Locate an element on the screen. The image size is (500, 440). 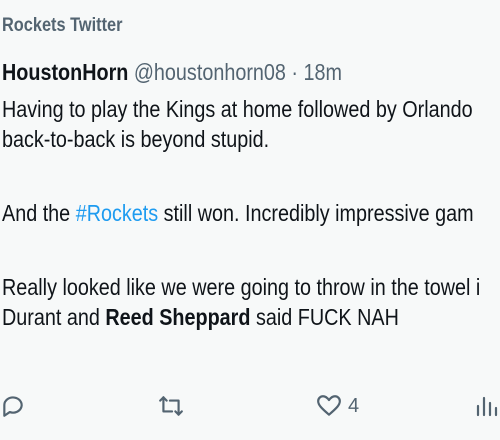
hashtag-link: #Rockets is located at coordinates (117, 213).